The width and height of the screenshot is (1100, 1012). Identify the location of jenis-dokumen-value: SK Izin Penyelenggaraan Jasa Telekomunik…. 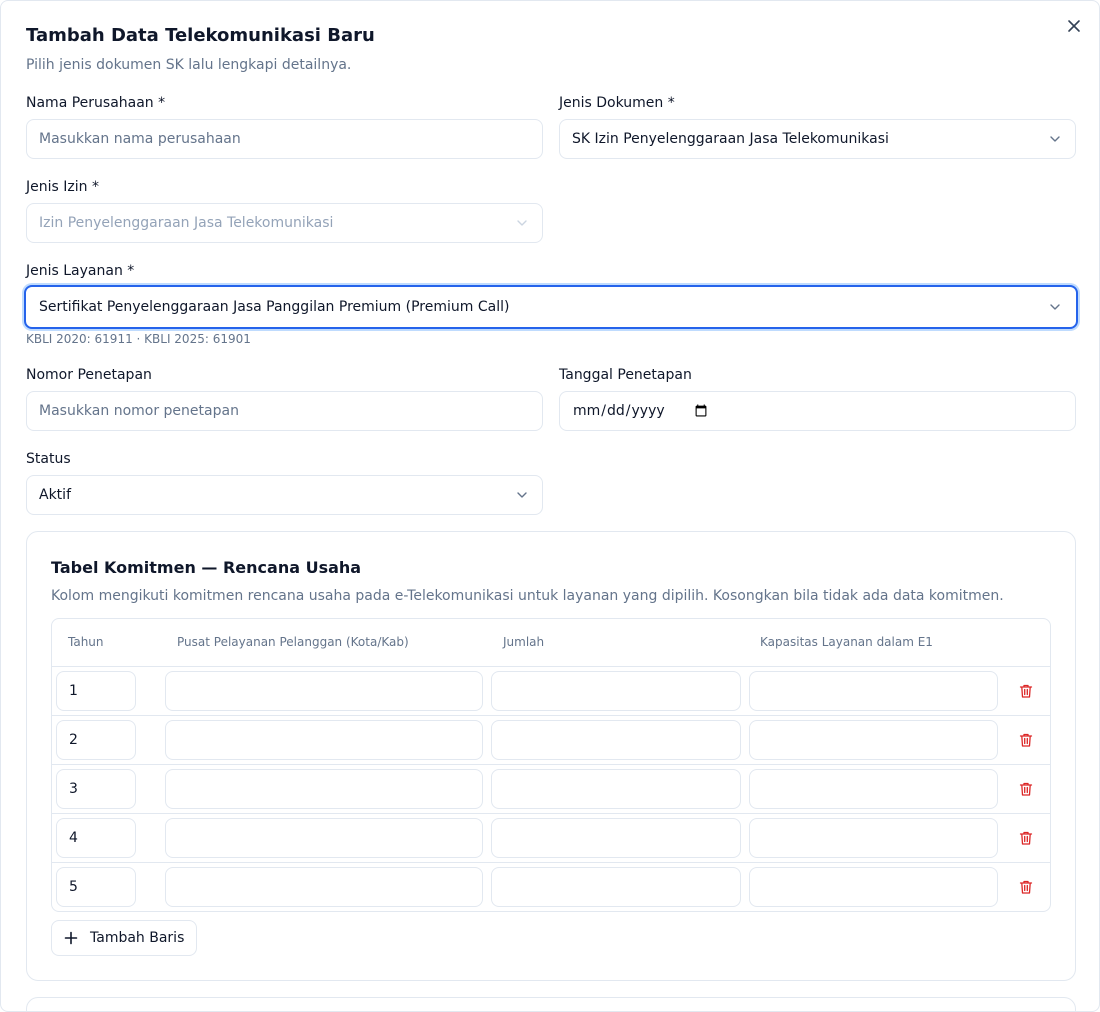
(730, 139).